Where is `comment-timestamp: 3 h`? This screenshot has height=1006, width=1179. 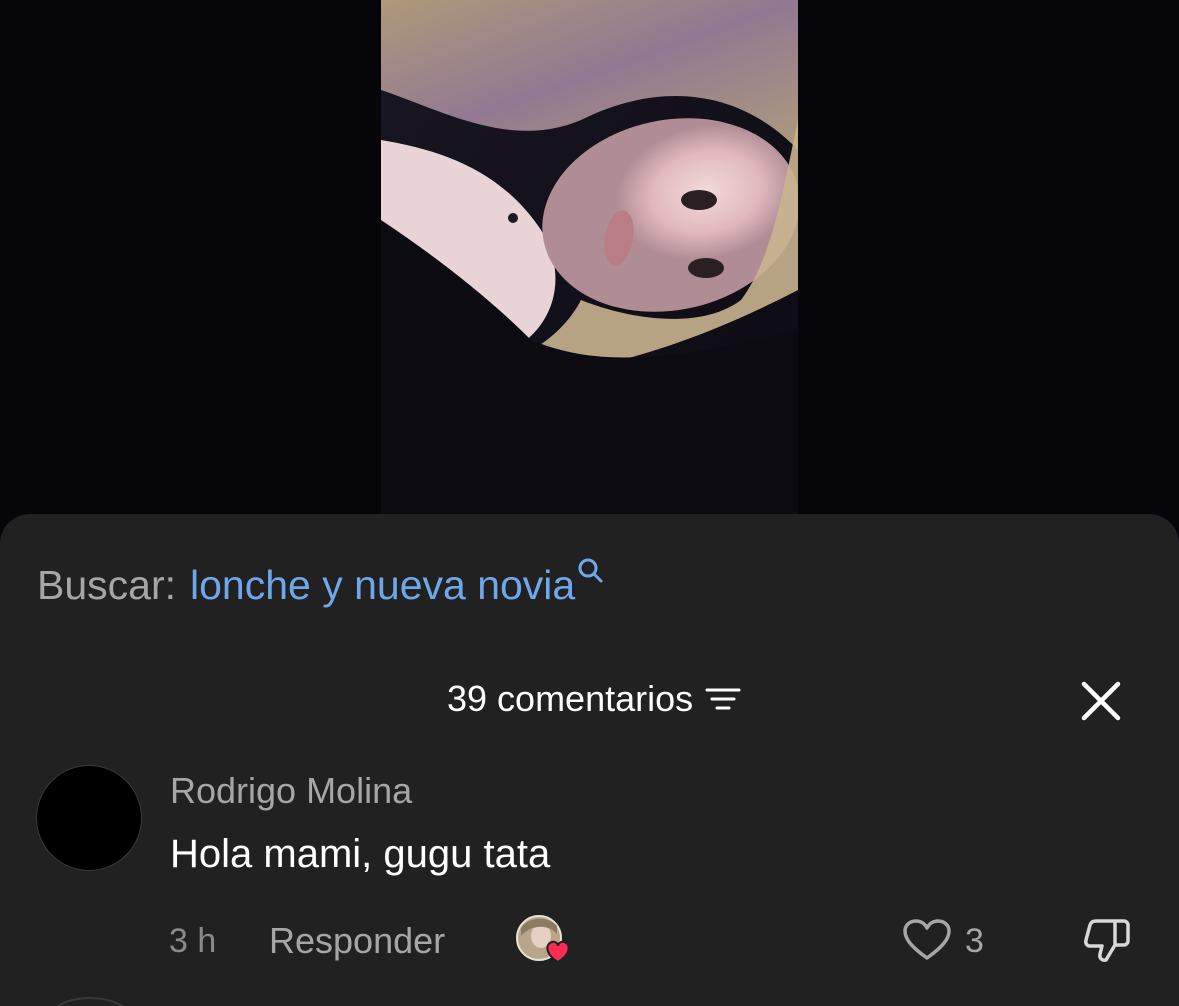 comment-timestamp: 3 h is located at coordinates (193, 941).